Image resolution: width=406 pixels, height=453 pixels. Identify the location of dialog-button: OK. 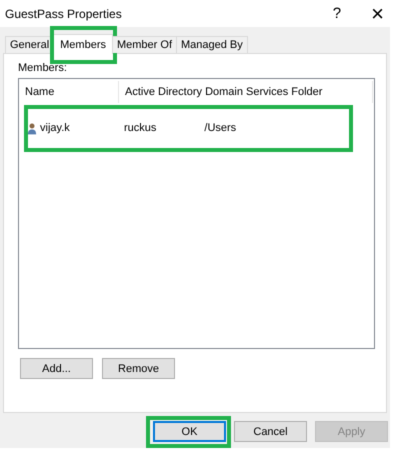
(189, 431).